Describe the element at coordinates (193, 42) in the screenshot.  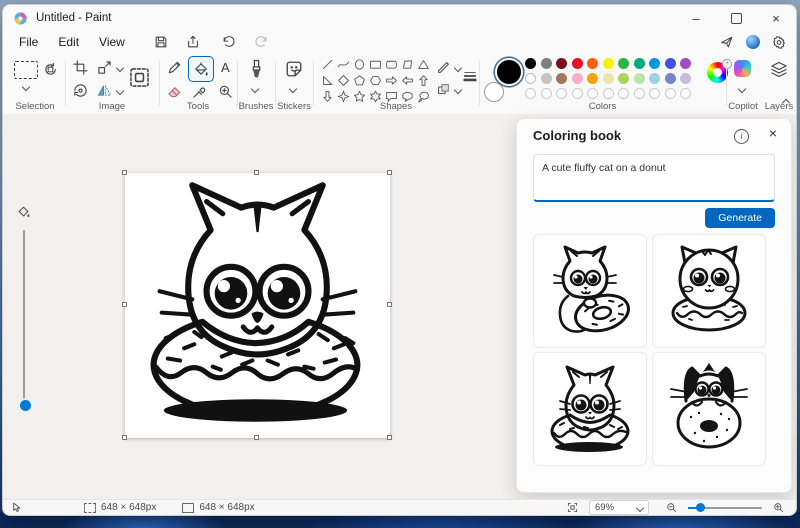
I see `share-button` at that location.